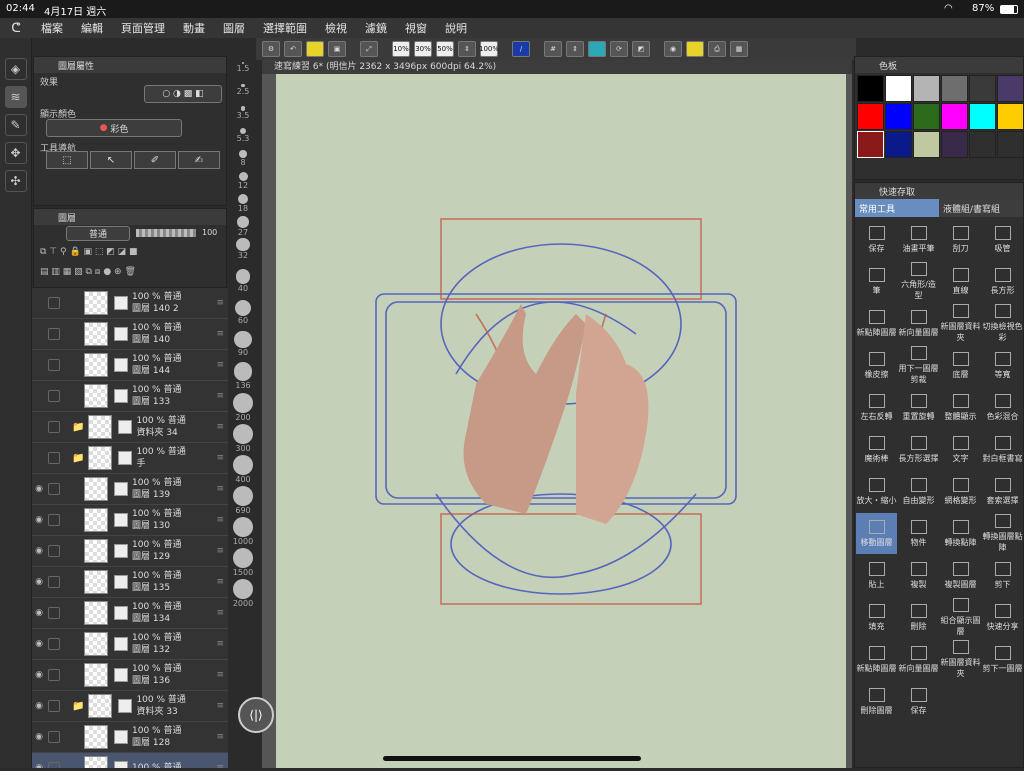 Image resolution: width=1024 pixels, height=771 pixels. I want to click on transform-icon: ✥, so click(15, 153).